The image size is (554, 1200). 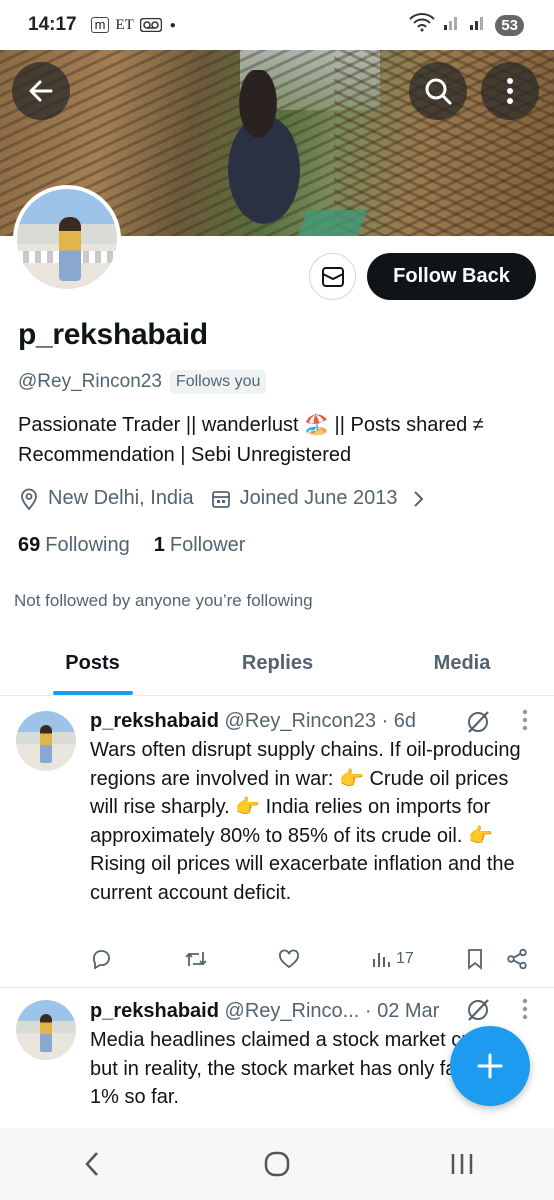 I want to click on system-nav-bar, so click(x=277, y=1164).